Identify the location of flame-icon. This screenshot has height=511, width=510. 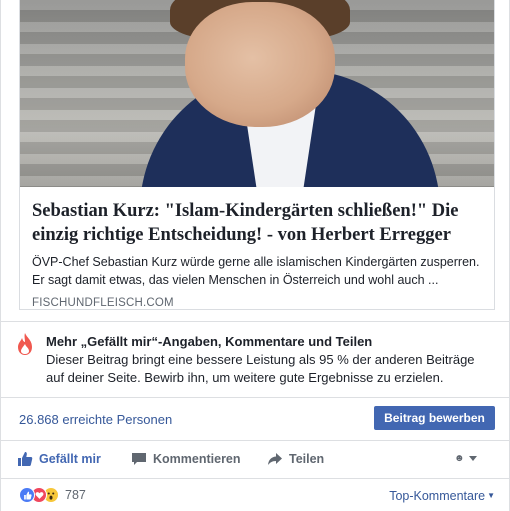
(25, 344).